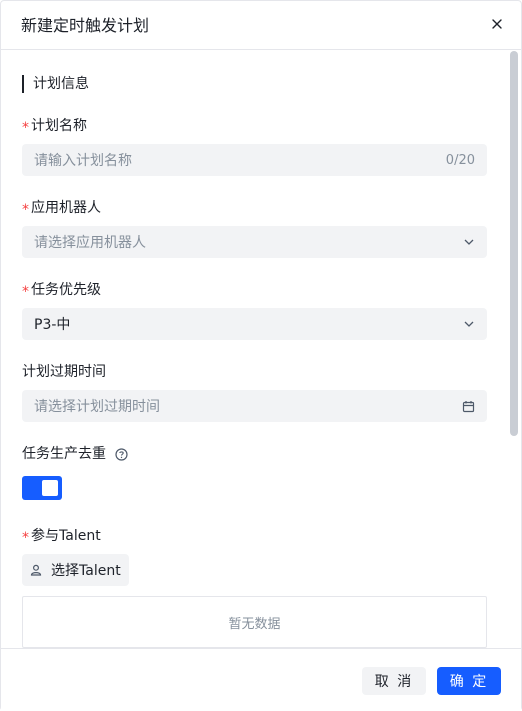 Image resolution: width=522 pixels, height=711 pixels. Describe the element at coordinates (261, 679) in the screenshot. I see `dialog-footer: 取 消 确 定` at that location.